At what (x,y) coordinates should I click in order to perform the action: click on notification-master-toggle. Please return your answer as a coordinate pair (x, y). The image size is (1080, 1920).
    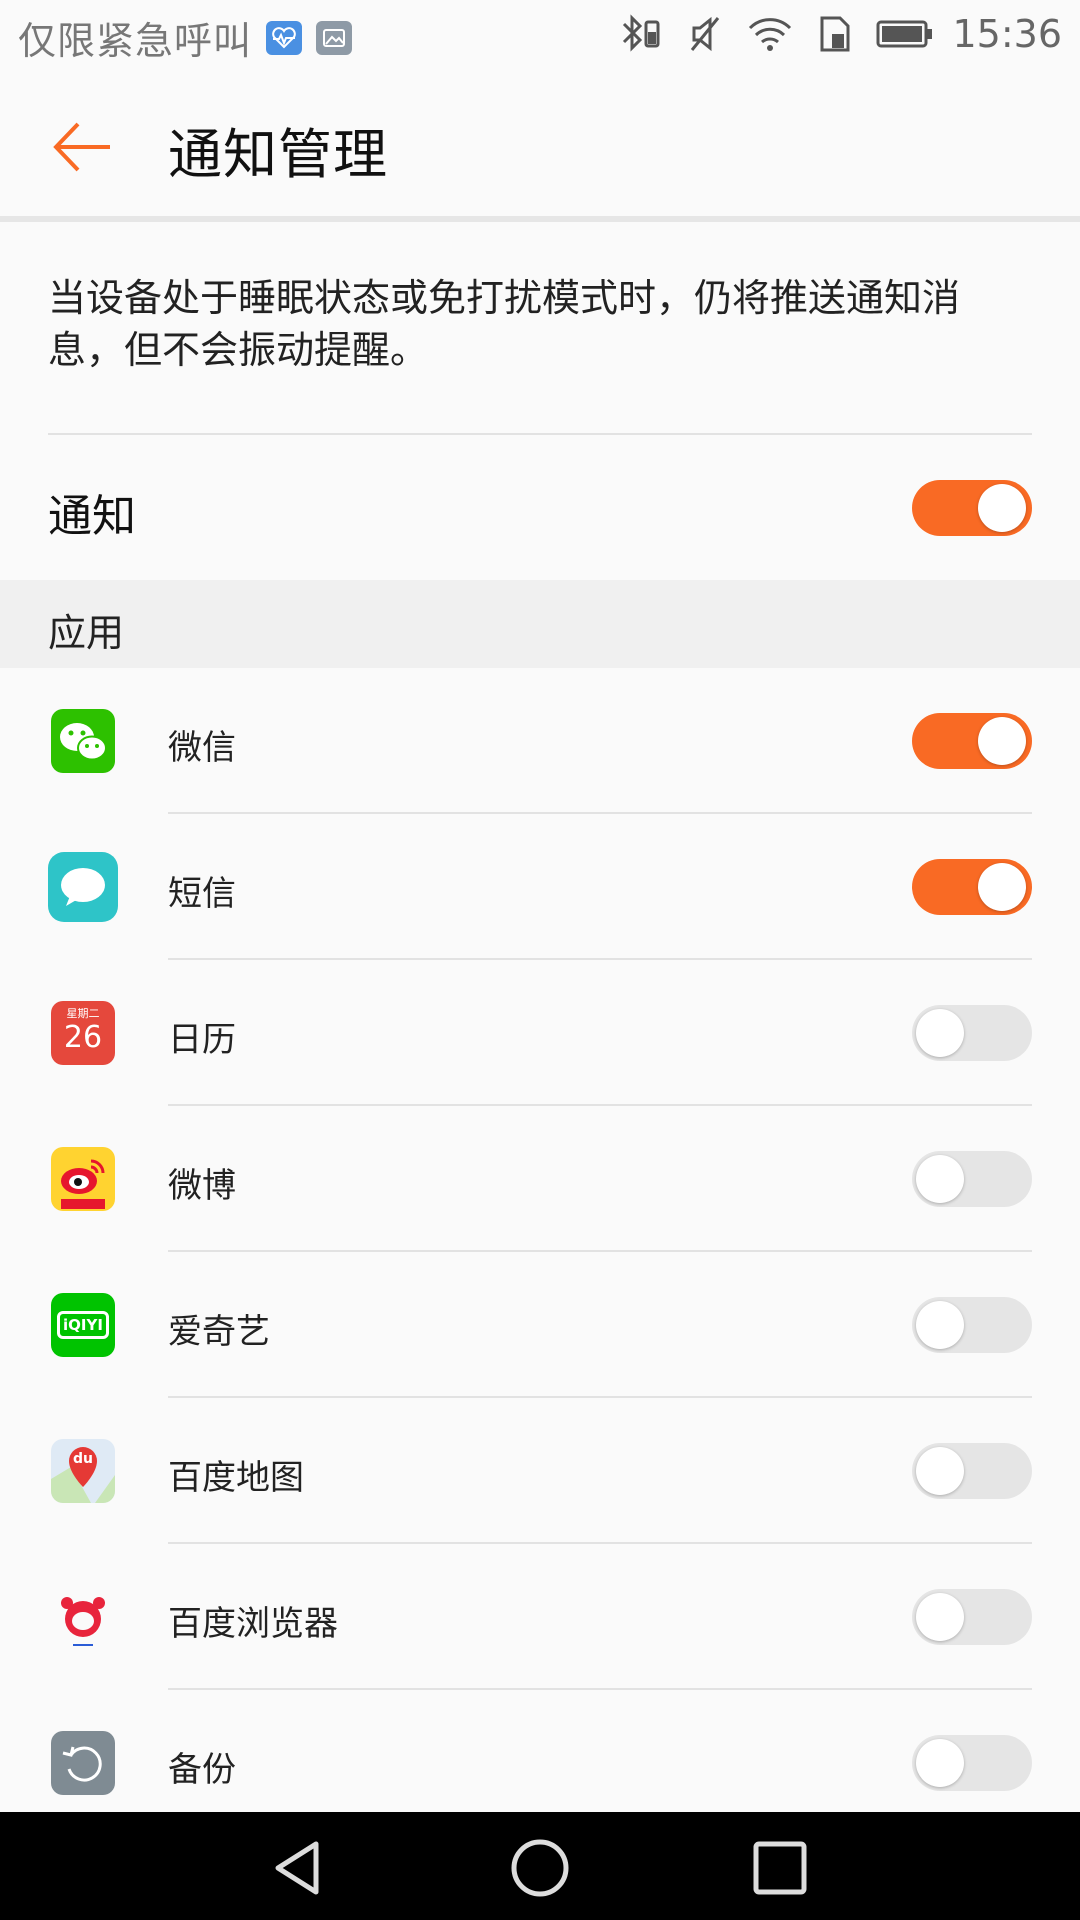
    Looking at the image, I should click on (972, 508).